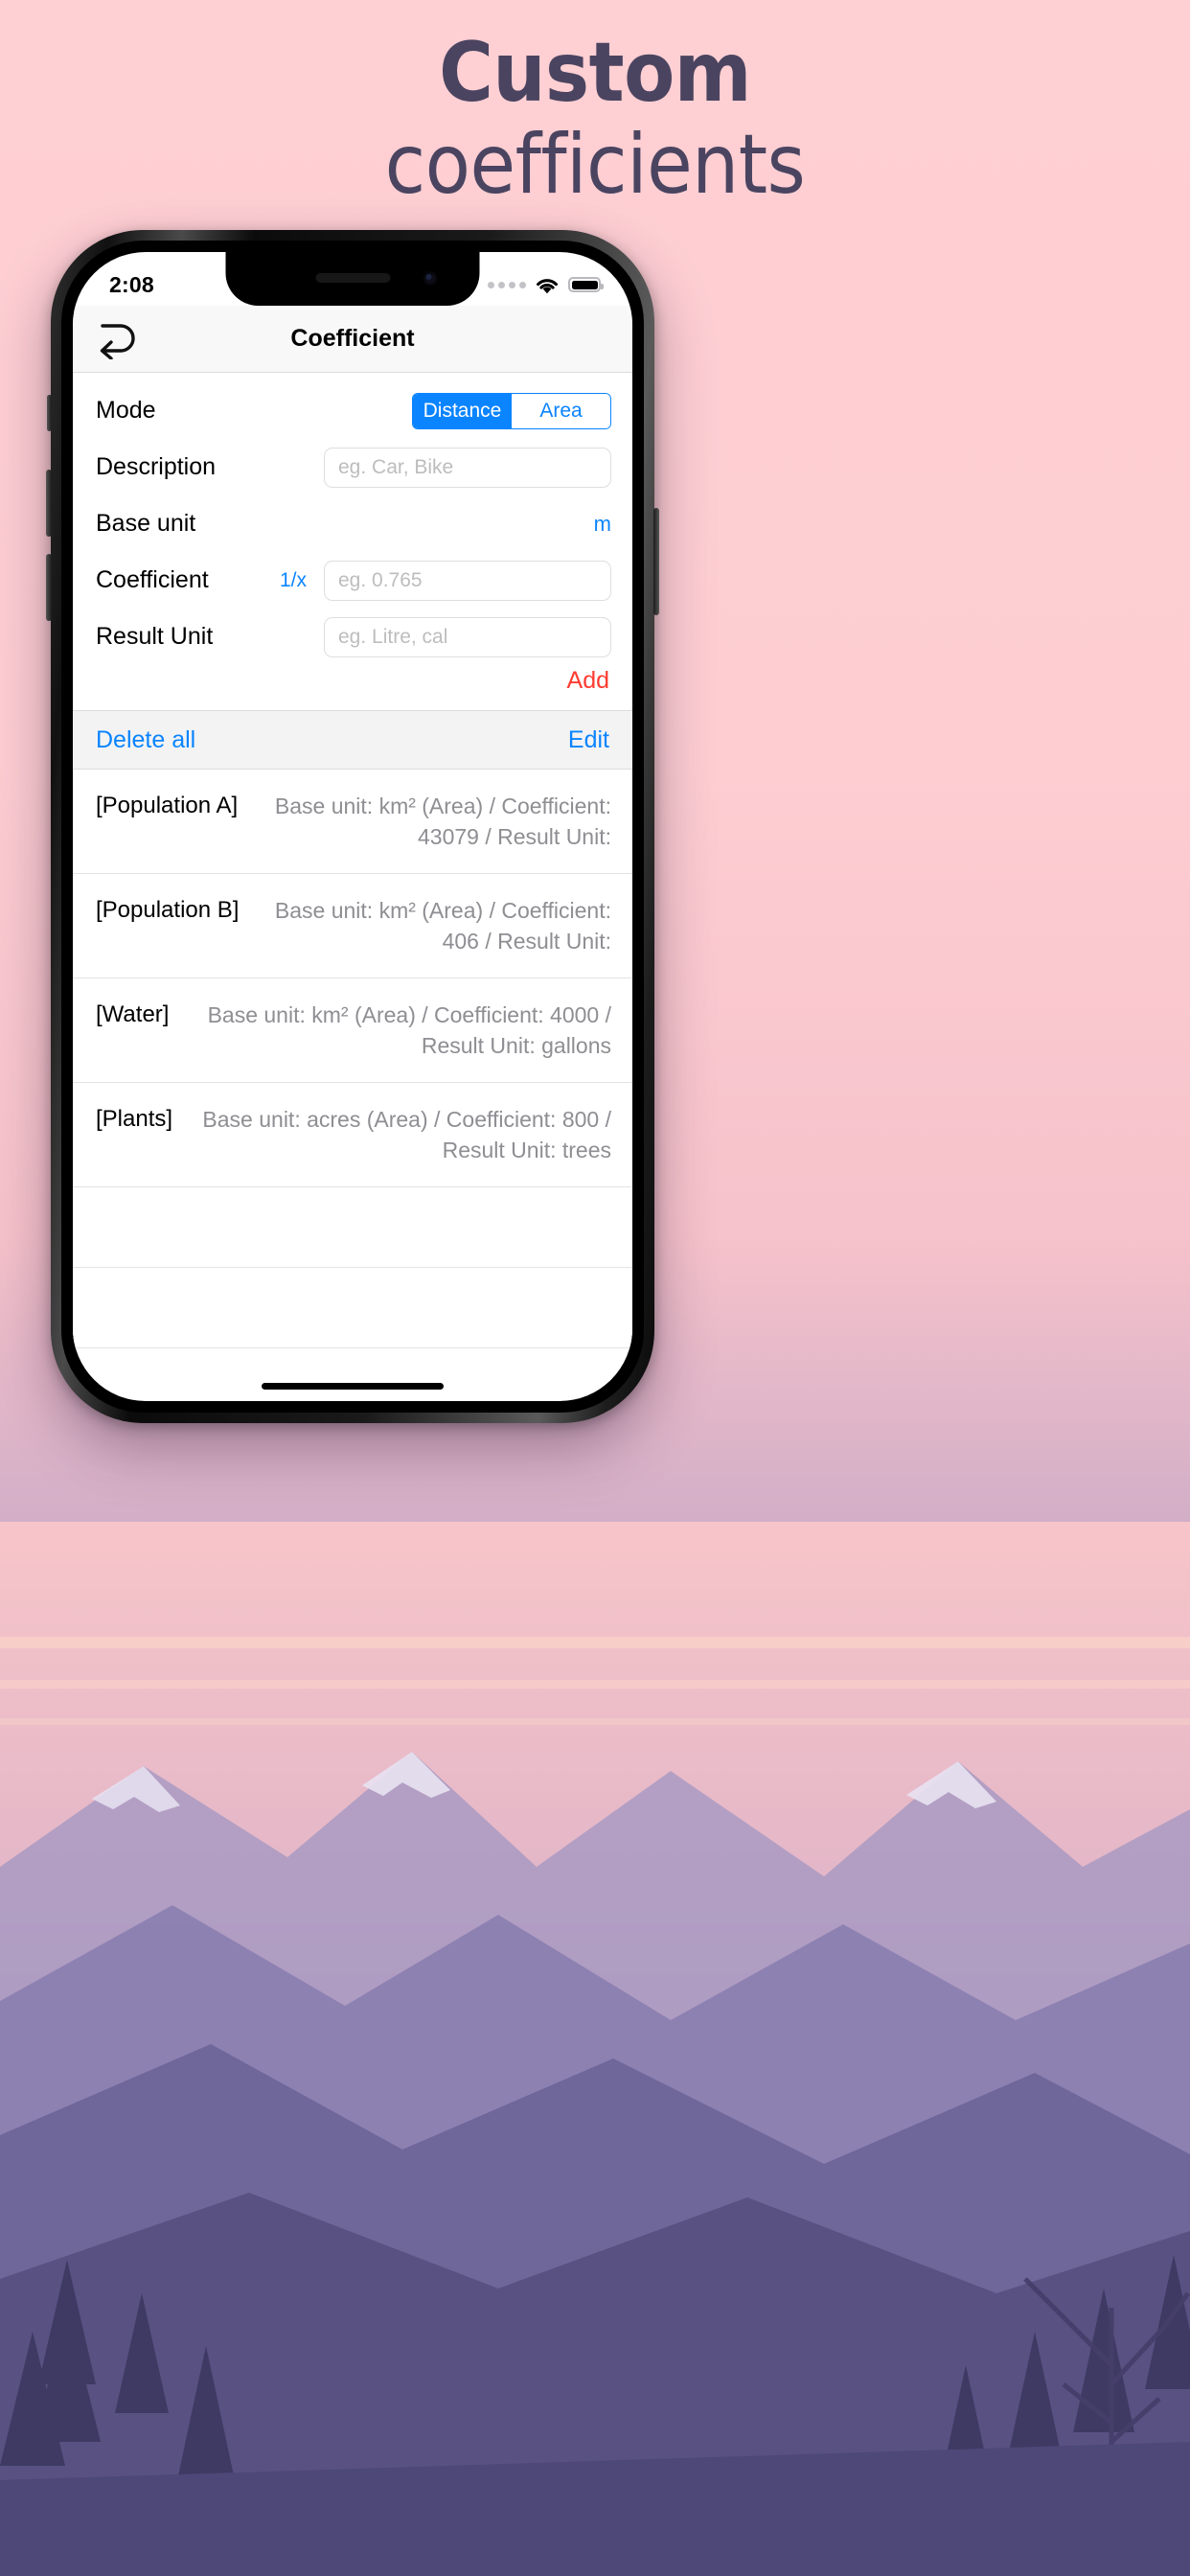 Image resolution: width=1190 pixels, height=2576 pixels. Describe the element at coordinates (126, 410) in the screenshot. I see `mode-label: Mode` at that location.